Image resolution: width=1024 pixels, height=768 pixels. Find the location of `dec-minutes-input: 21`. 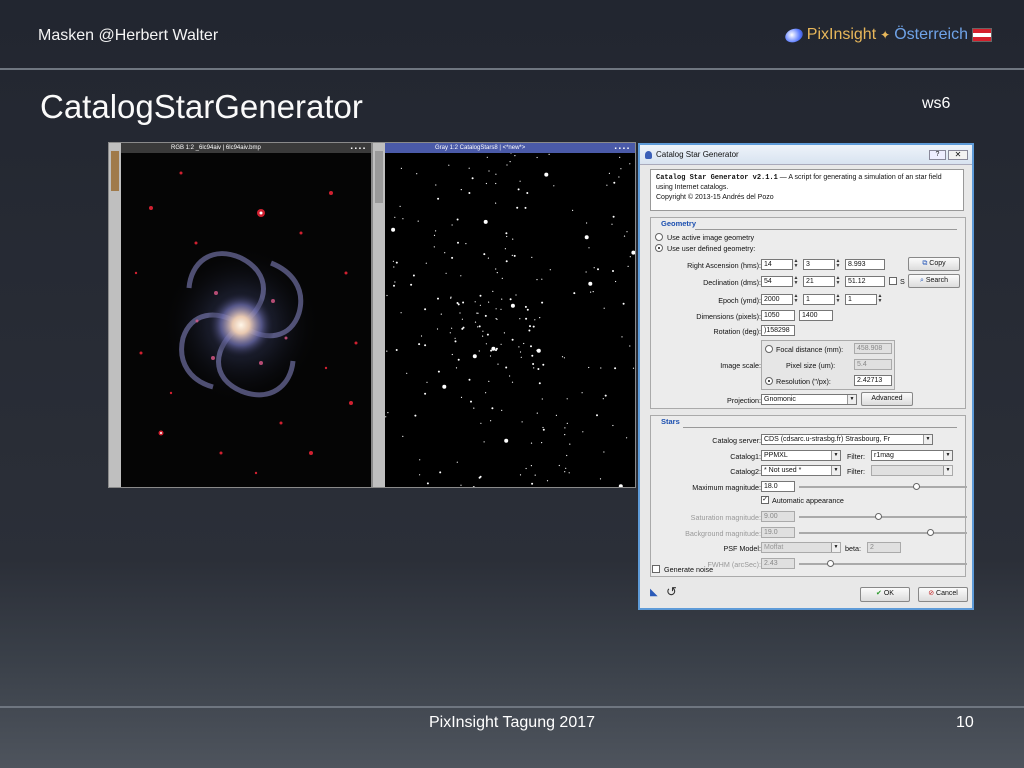

dec-minutes-input: 21 is located at coordinates (819, 281).